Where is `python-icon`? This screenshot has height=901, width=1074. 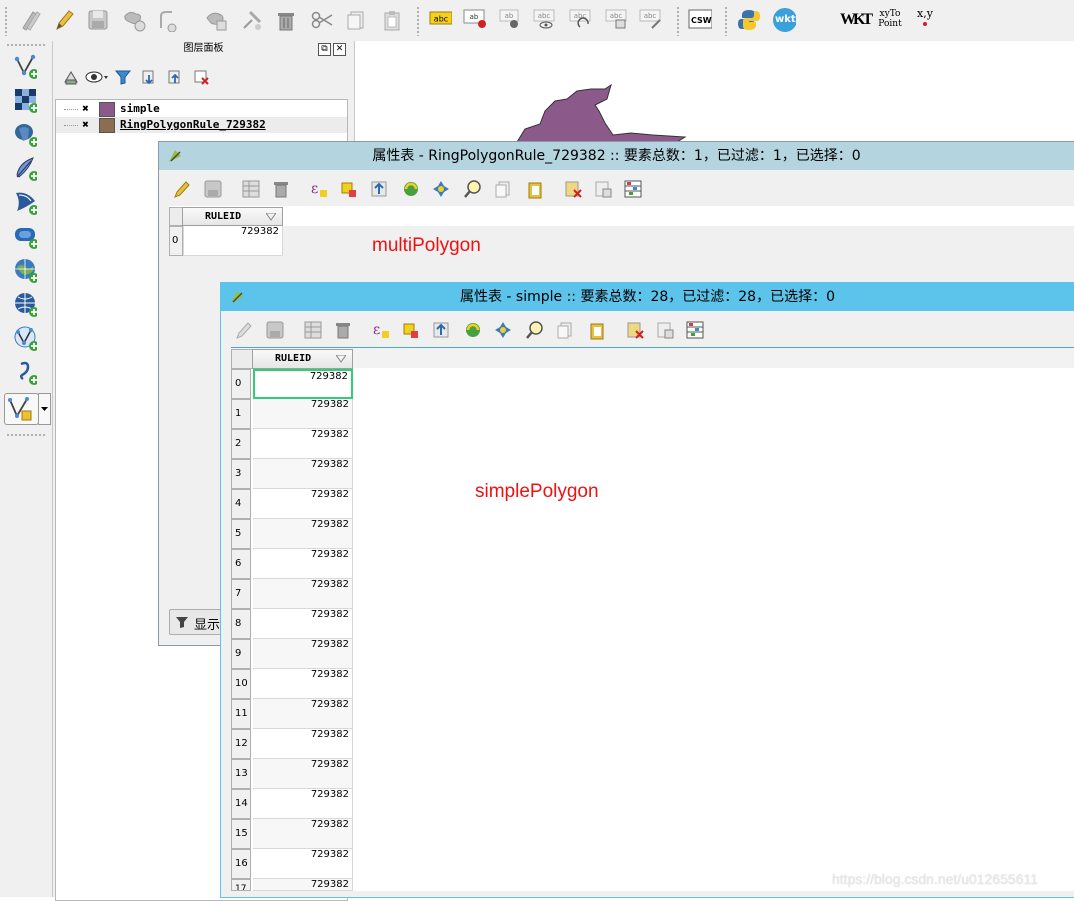
python-icon is located at coordinates (749, 20).